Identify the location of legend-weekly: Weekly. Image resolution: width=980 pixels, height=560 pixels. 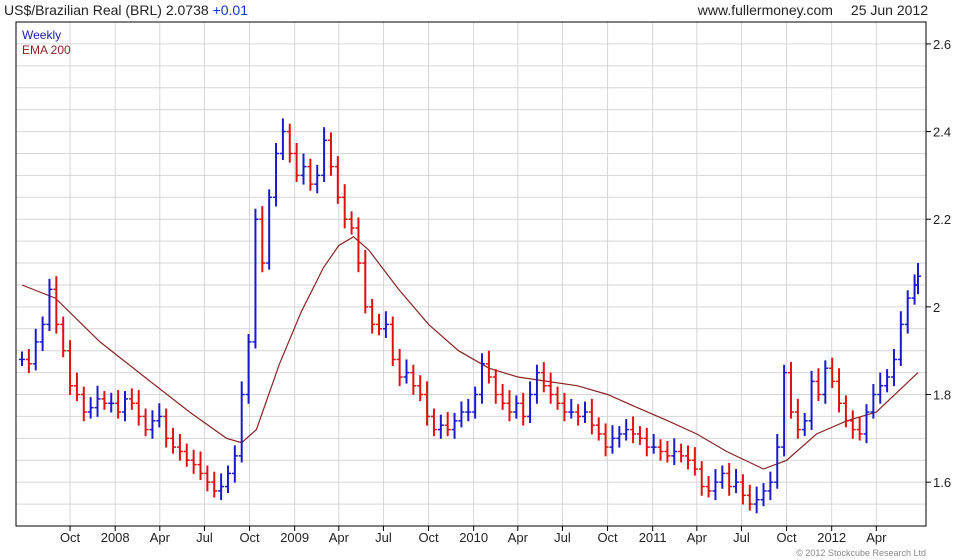
(42, 35).